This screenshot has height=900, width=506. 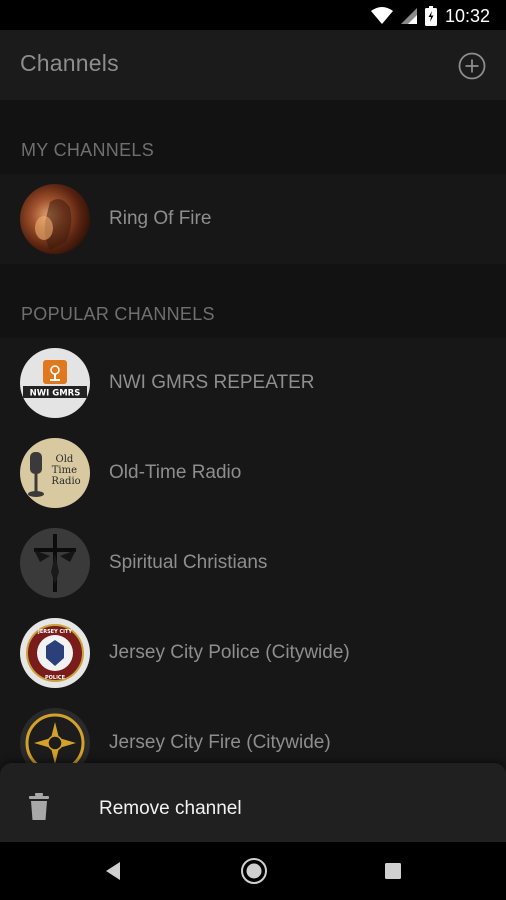 What do you see at coordinates (472, 66) in the screenshot?
I see `add-channel-button` at bounding box center [472, 66].